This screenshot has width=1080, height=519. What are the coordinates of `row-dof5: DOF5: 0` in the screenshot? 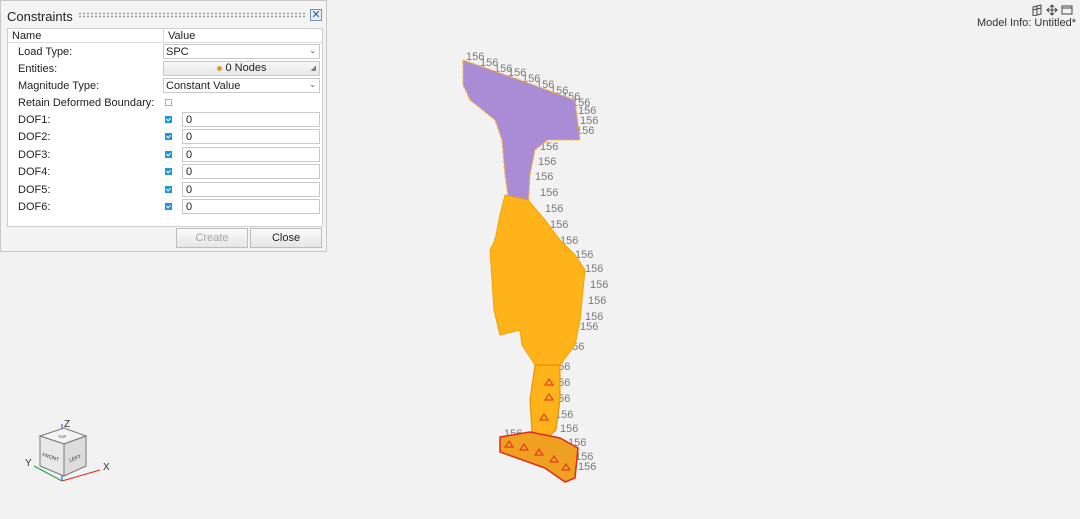 It's located at (165, 189).